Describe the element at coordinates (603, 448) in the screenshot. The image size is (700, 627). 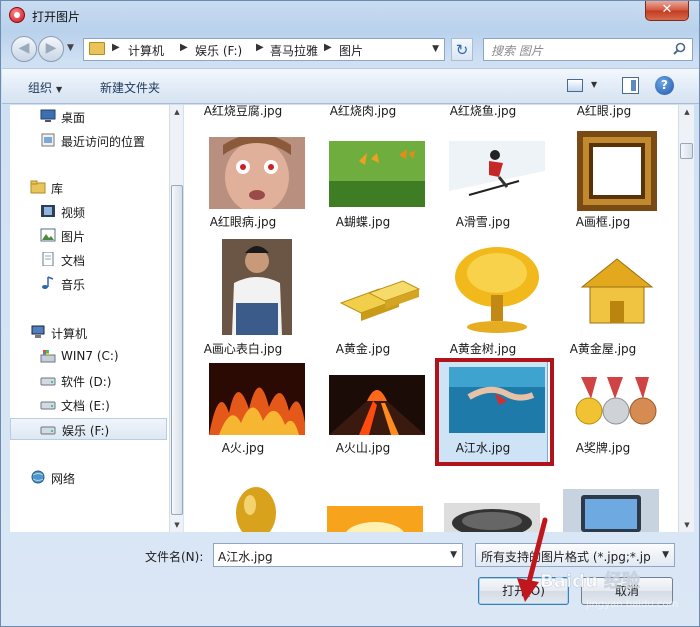
I see `file-label: A奖牌.jpg` at that location.